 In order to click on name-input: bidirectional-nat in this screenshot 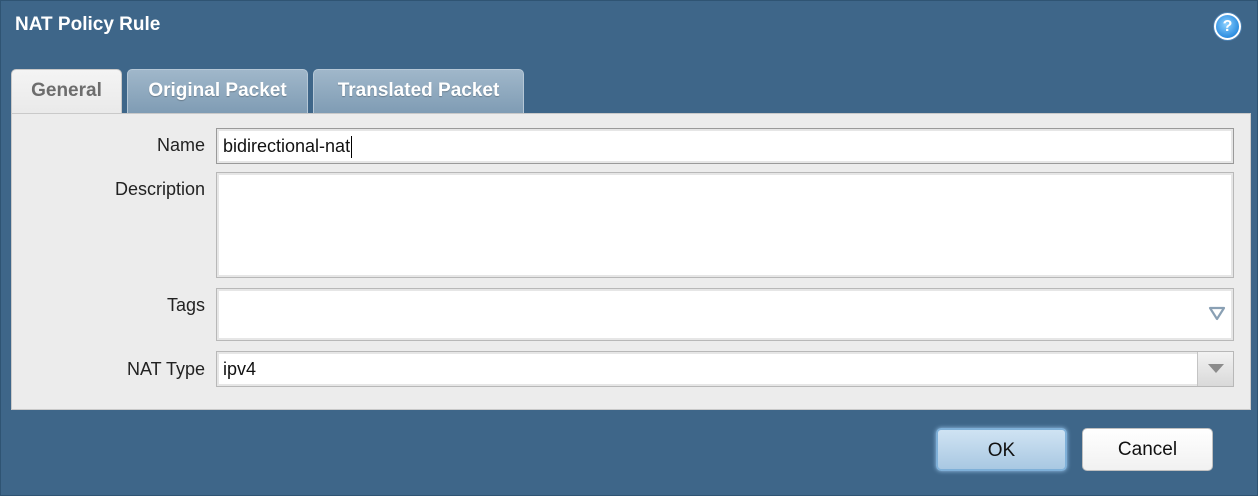, I will do `click(725, 146)`.